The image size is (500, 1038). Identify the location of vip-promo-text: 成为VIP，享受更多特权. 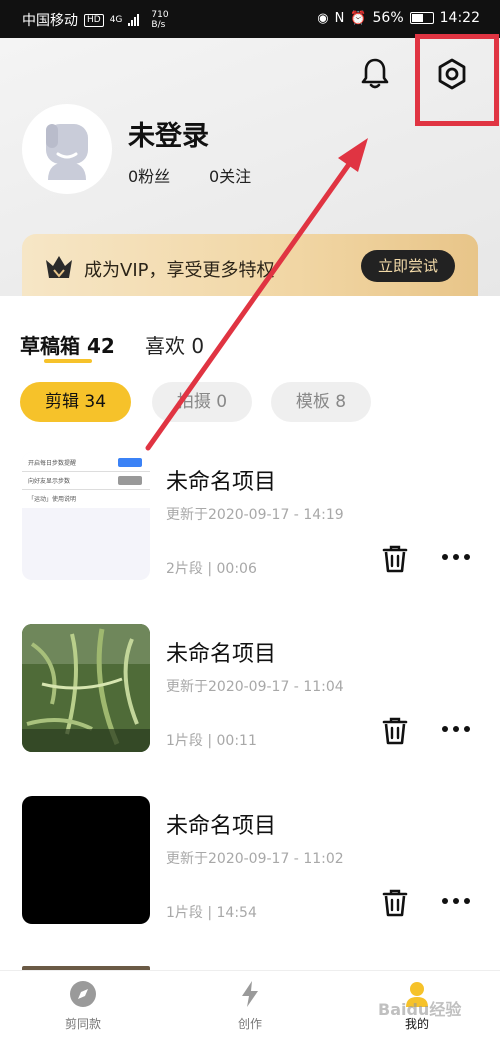
(179, 270).